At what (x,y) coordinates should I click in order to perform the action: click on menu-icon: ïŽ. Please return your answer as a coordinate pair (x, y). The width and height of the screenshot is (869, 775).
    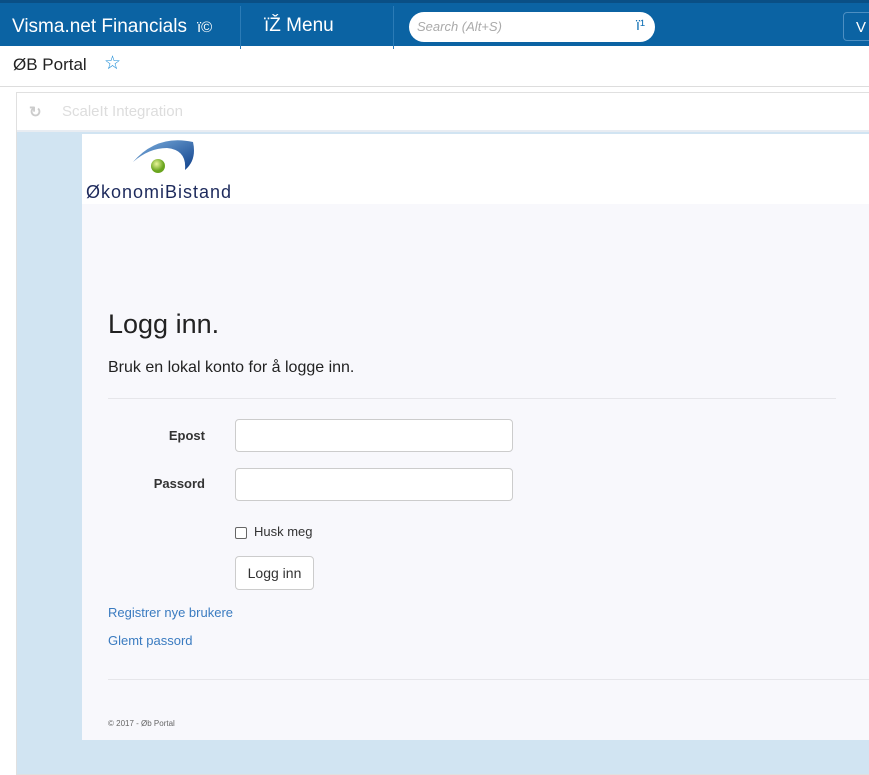
    Looking at the image, I should click on (272, 25).